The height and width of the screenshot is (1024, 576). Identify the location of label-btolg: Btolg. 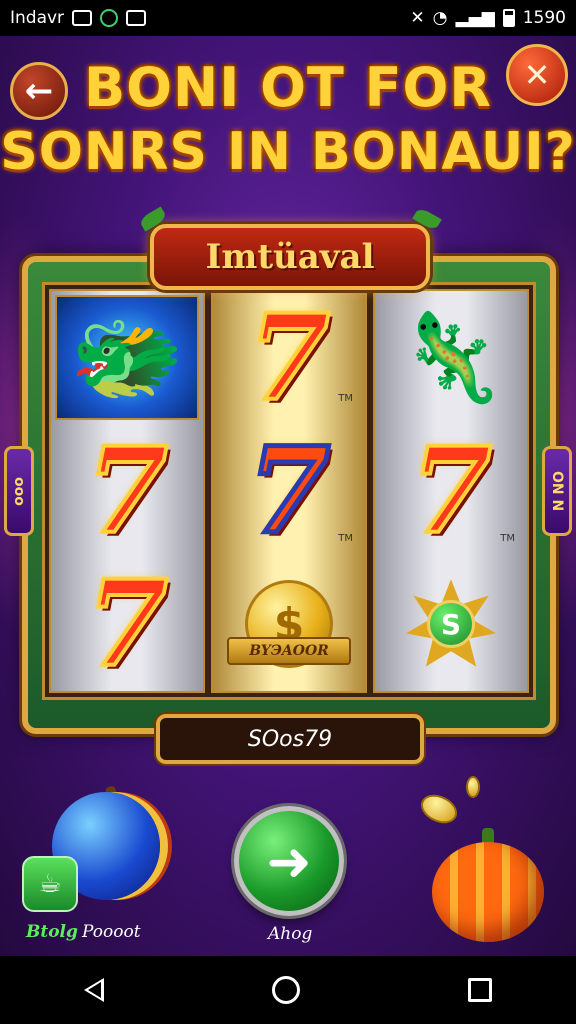
(52, 932).